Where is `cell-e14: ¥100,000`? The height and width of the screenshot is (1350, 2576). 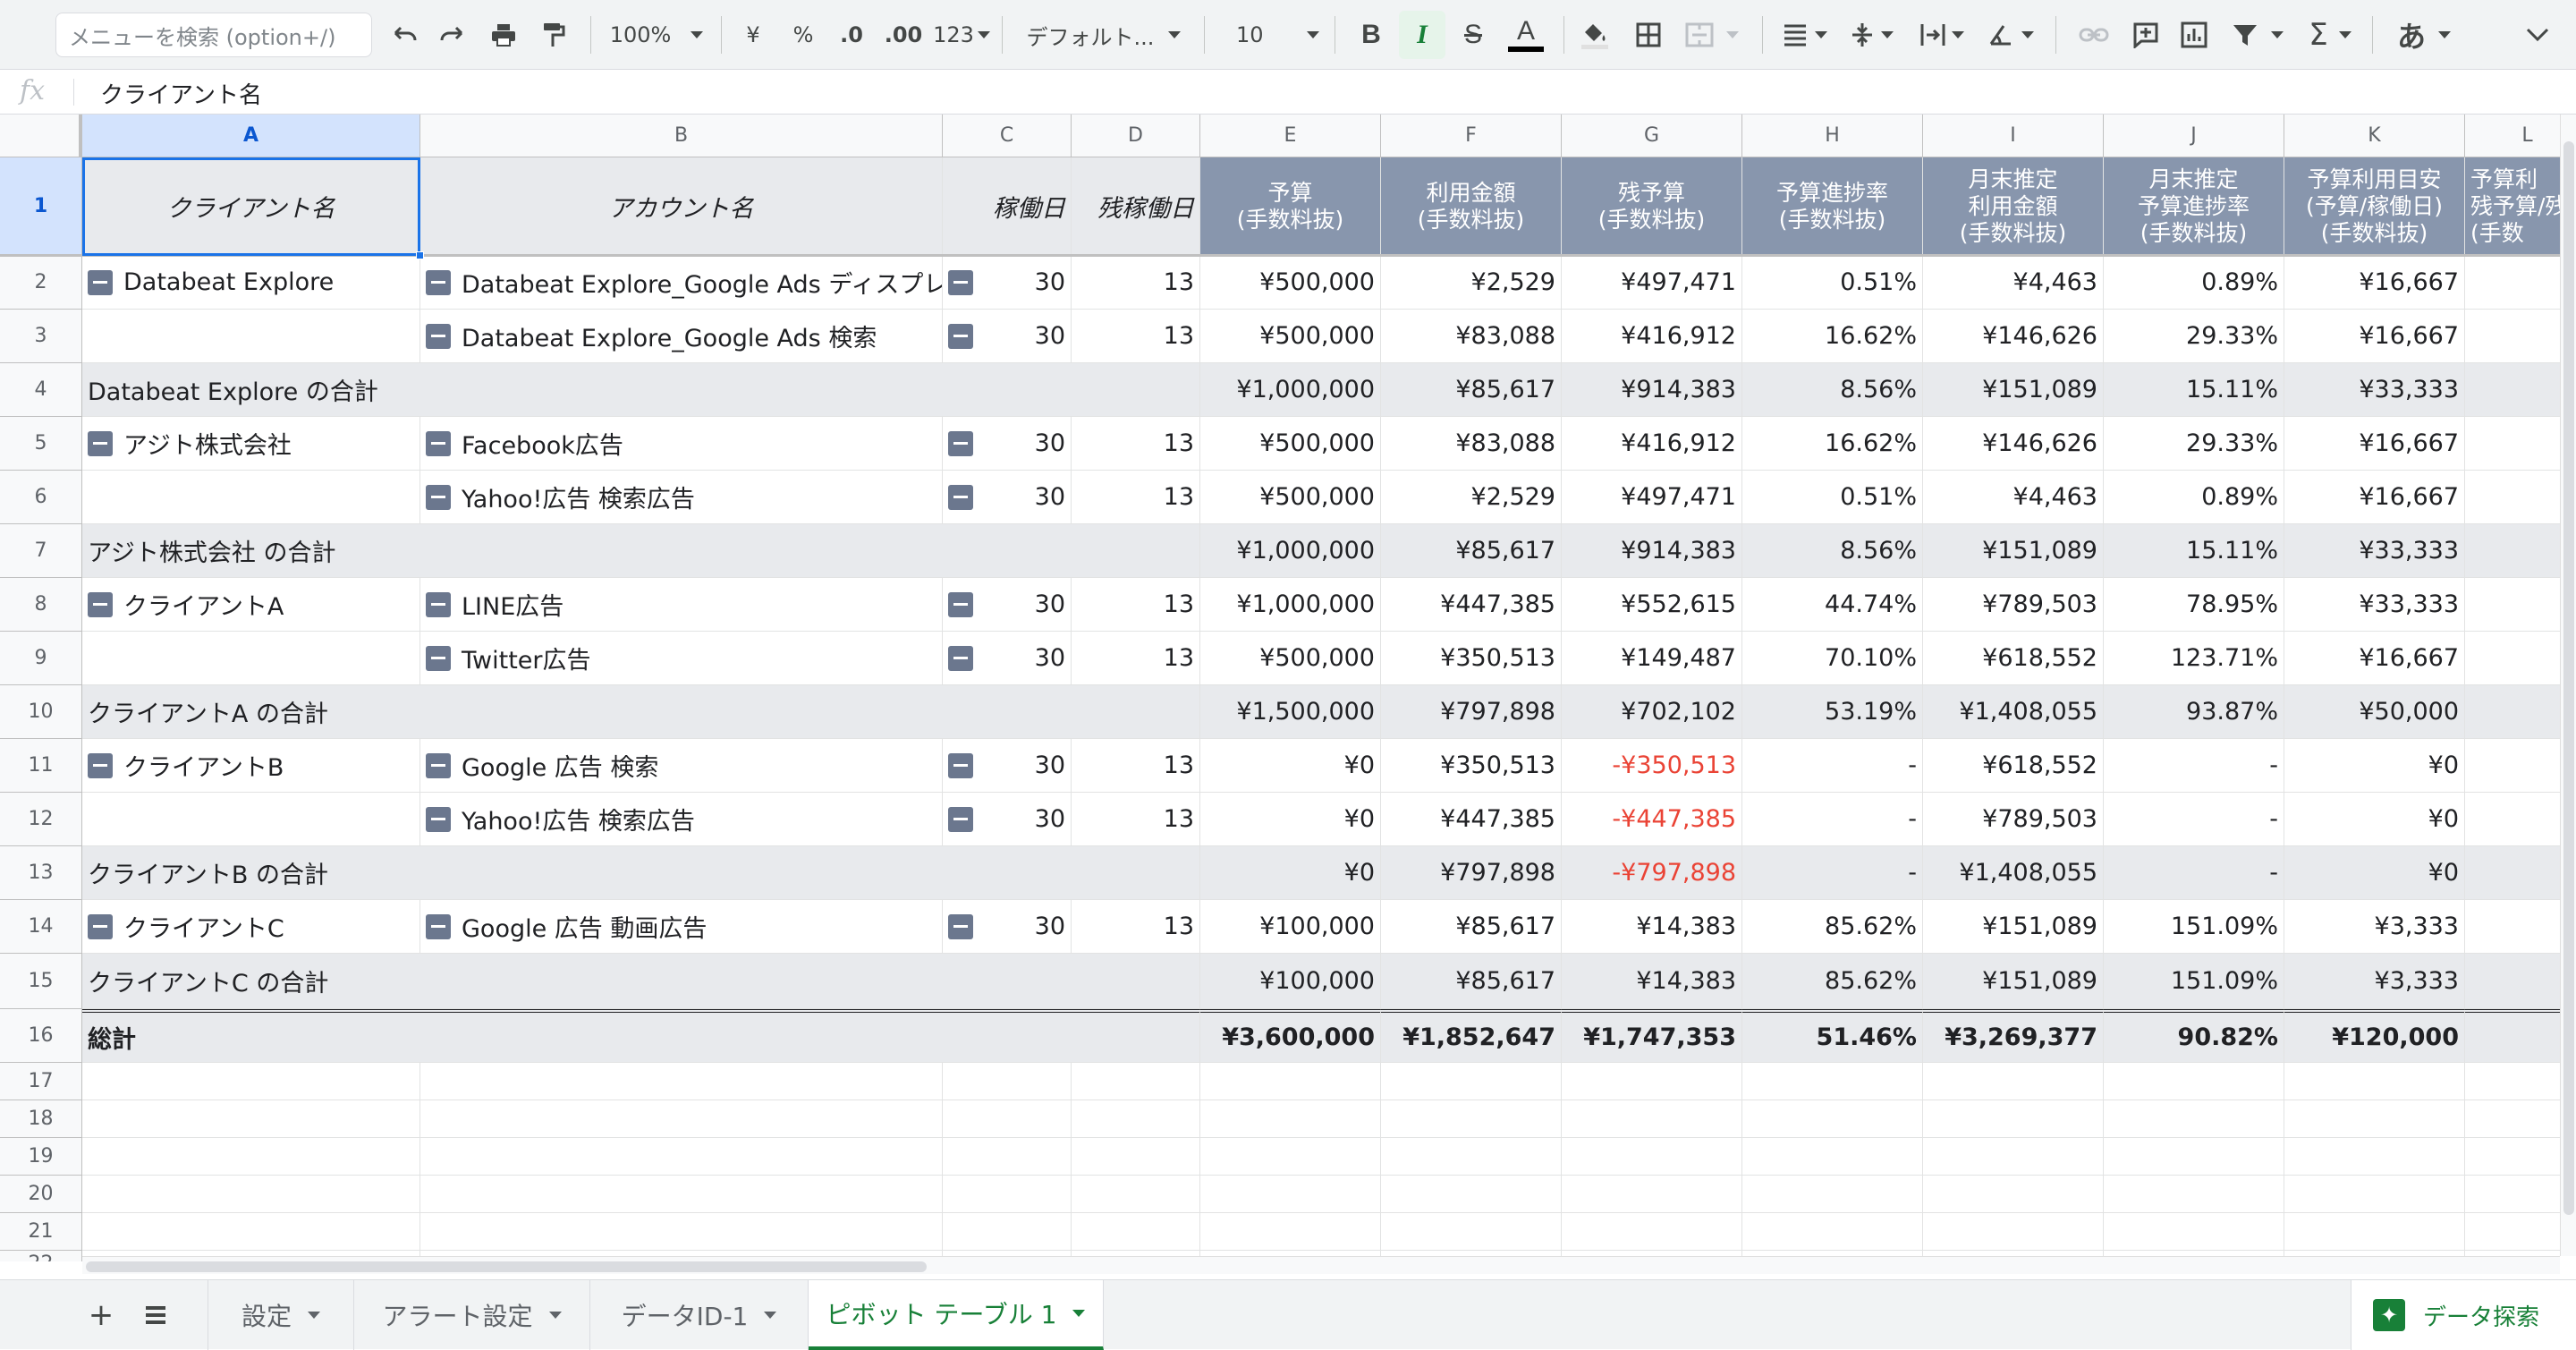 cell-e14: ¥100,000 is located at coordinates (1290, 927).